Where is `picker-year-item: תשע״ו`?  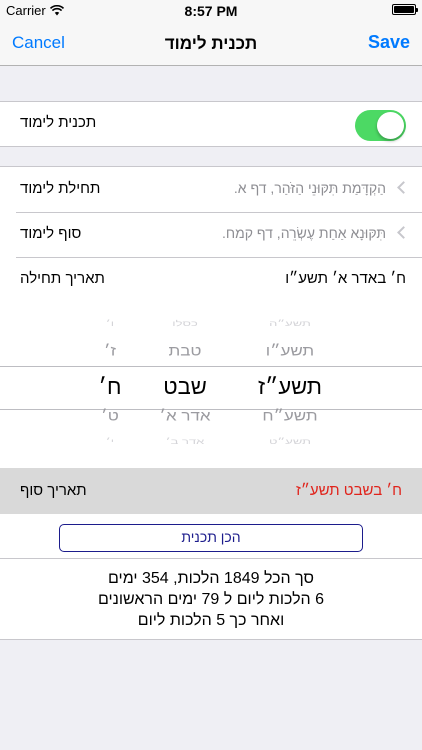
picker-year-item: תשע״ו is located at coordinates (290, 350).